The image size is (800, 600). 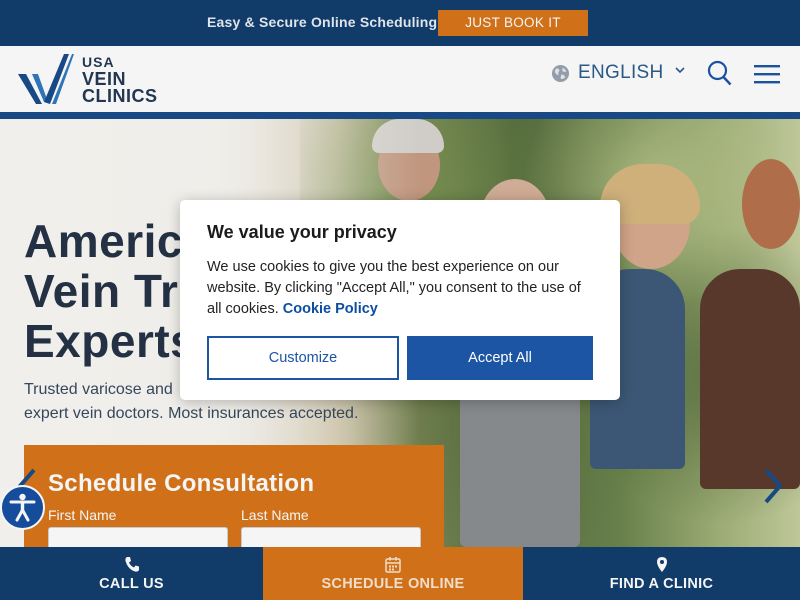 I want to click on cookie-dialog-title: We value your privacy, so click(x=302, y=232).